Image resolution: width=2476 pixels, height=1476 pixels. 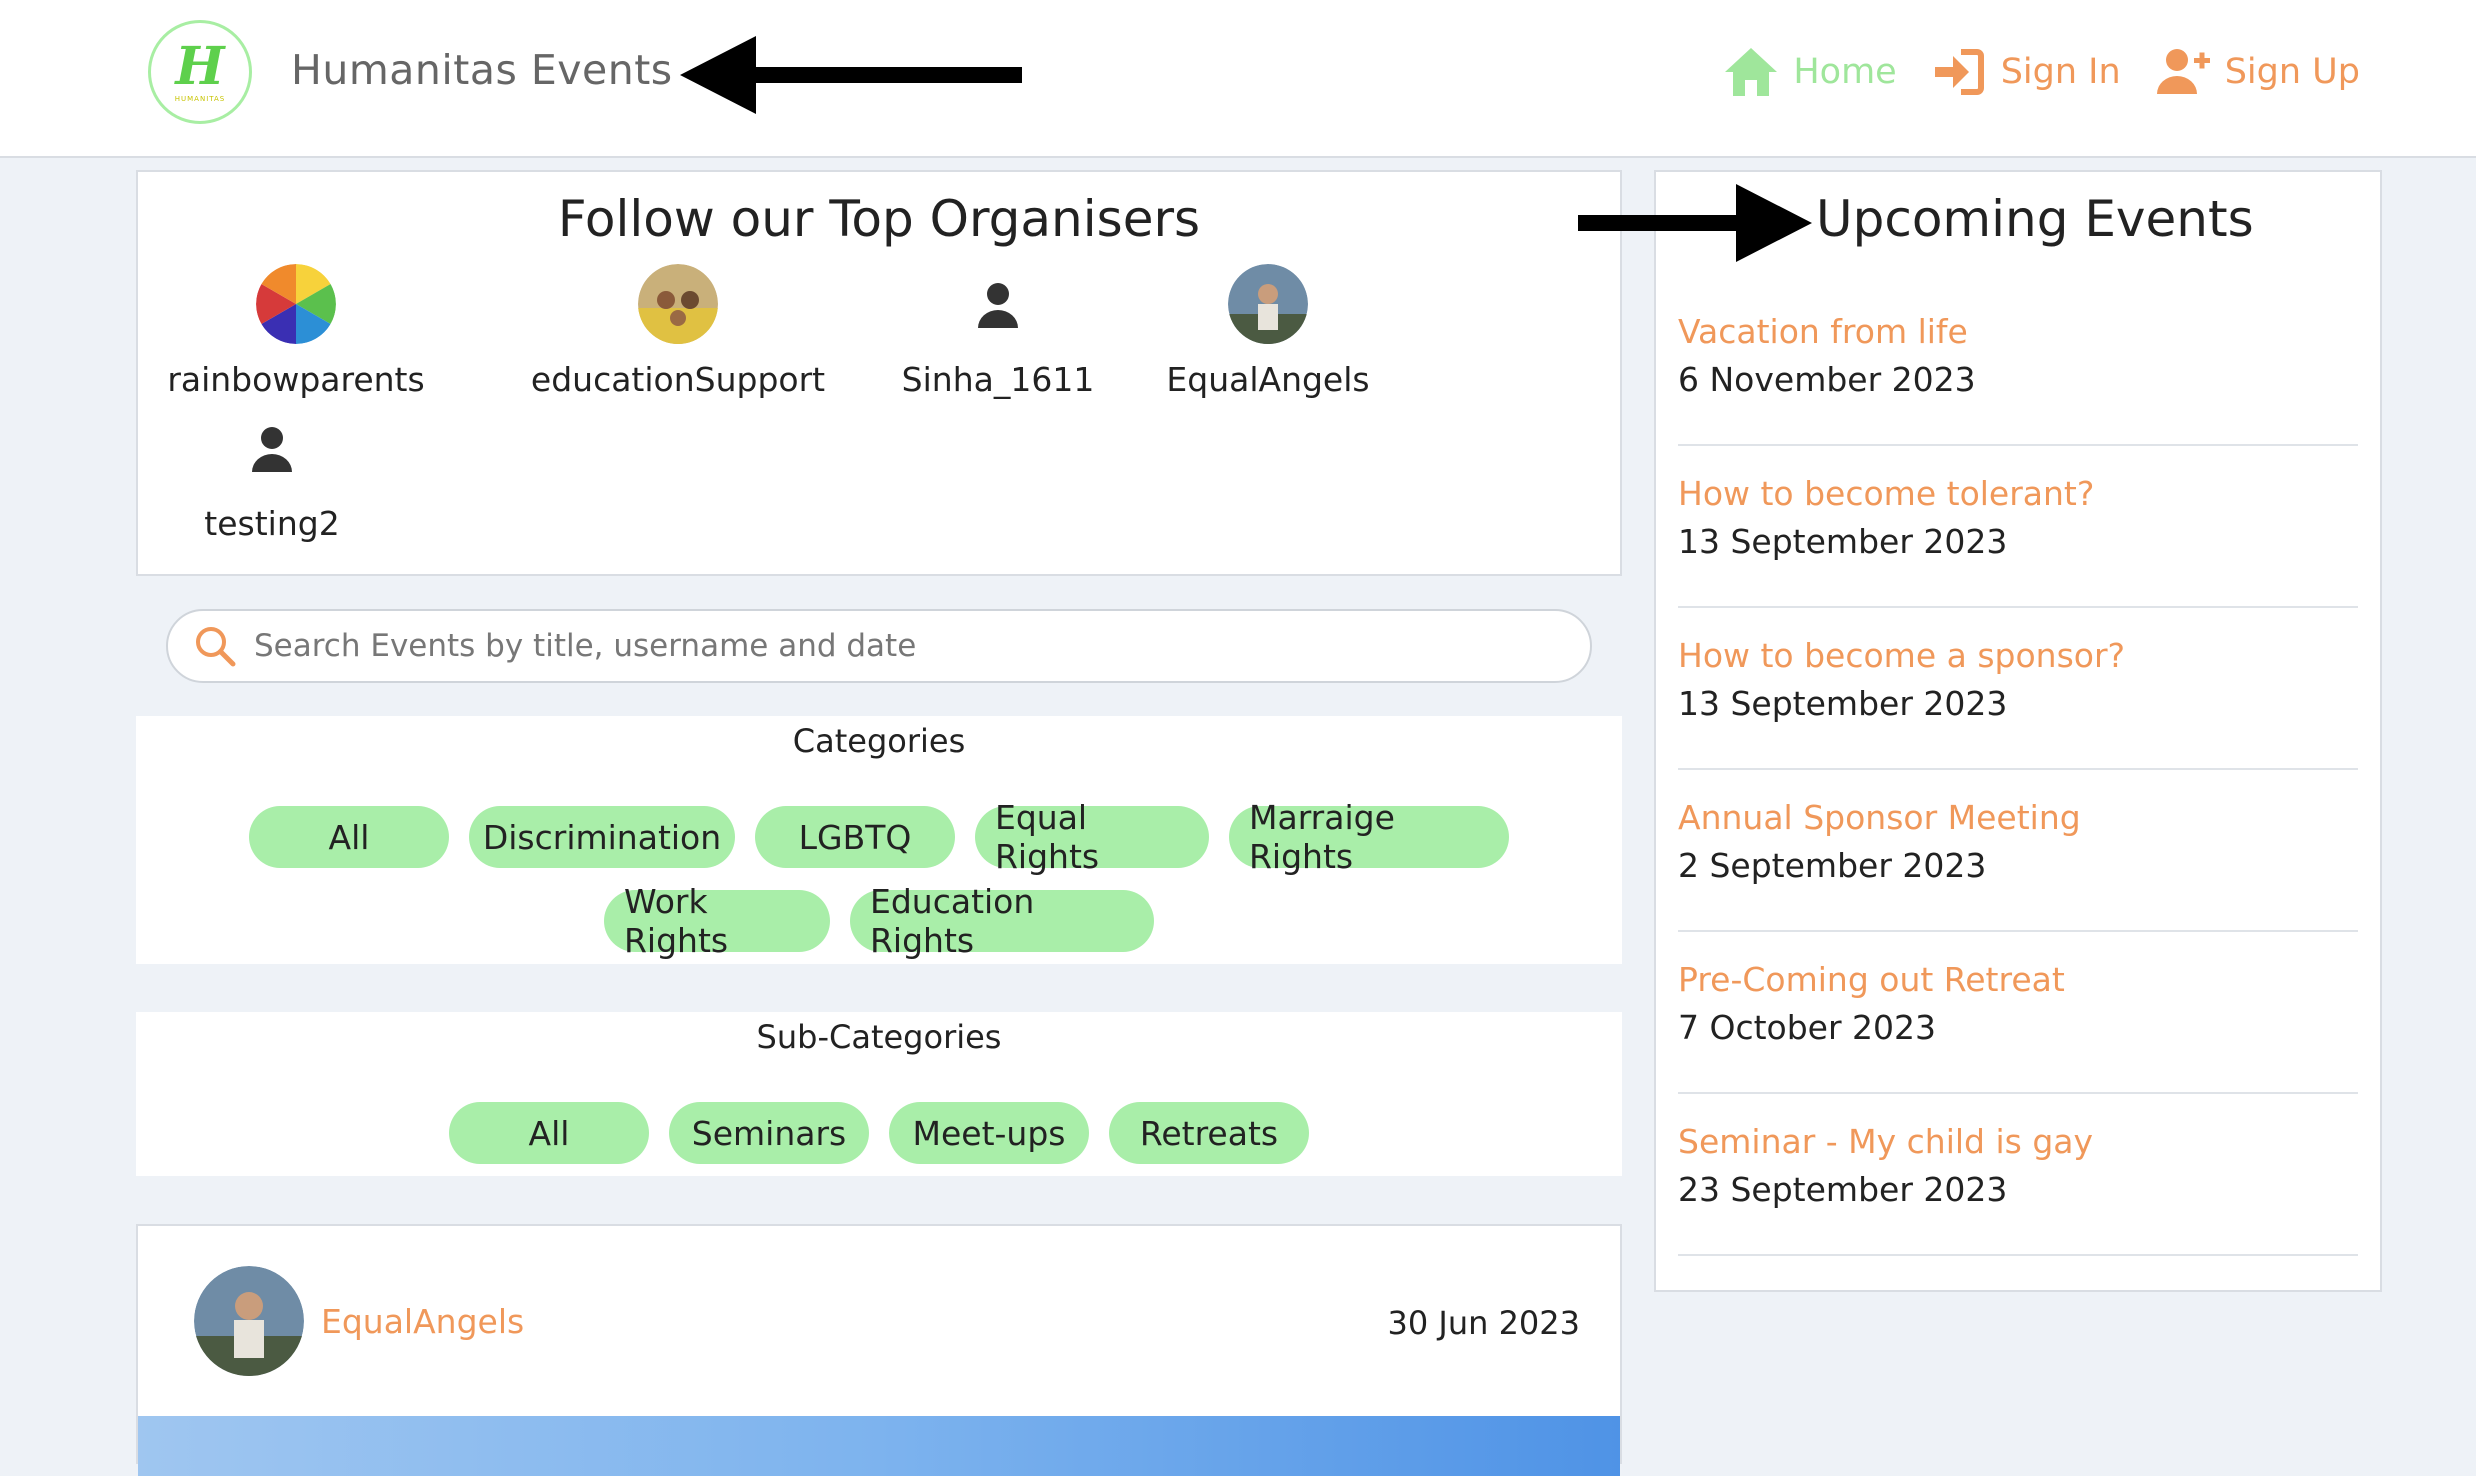 I want to click on nav-sign-in-link: Sign In, so click(x=2026, y=72).